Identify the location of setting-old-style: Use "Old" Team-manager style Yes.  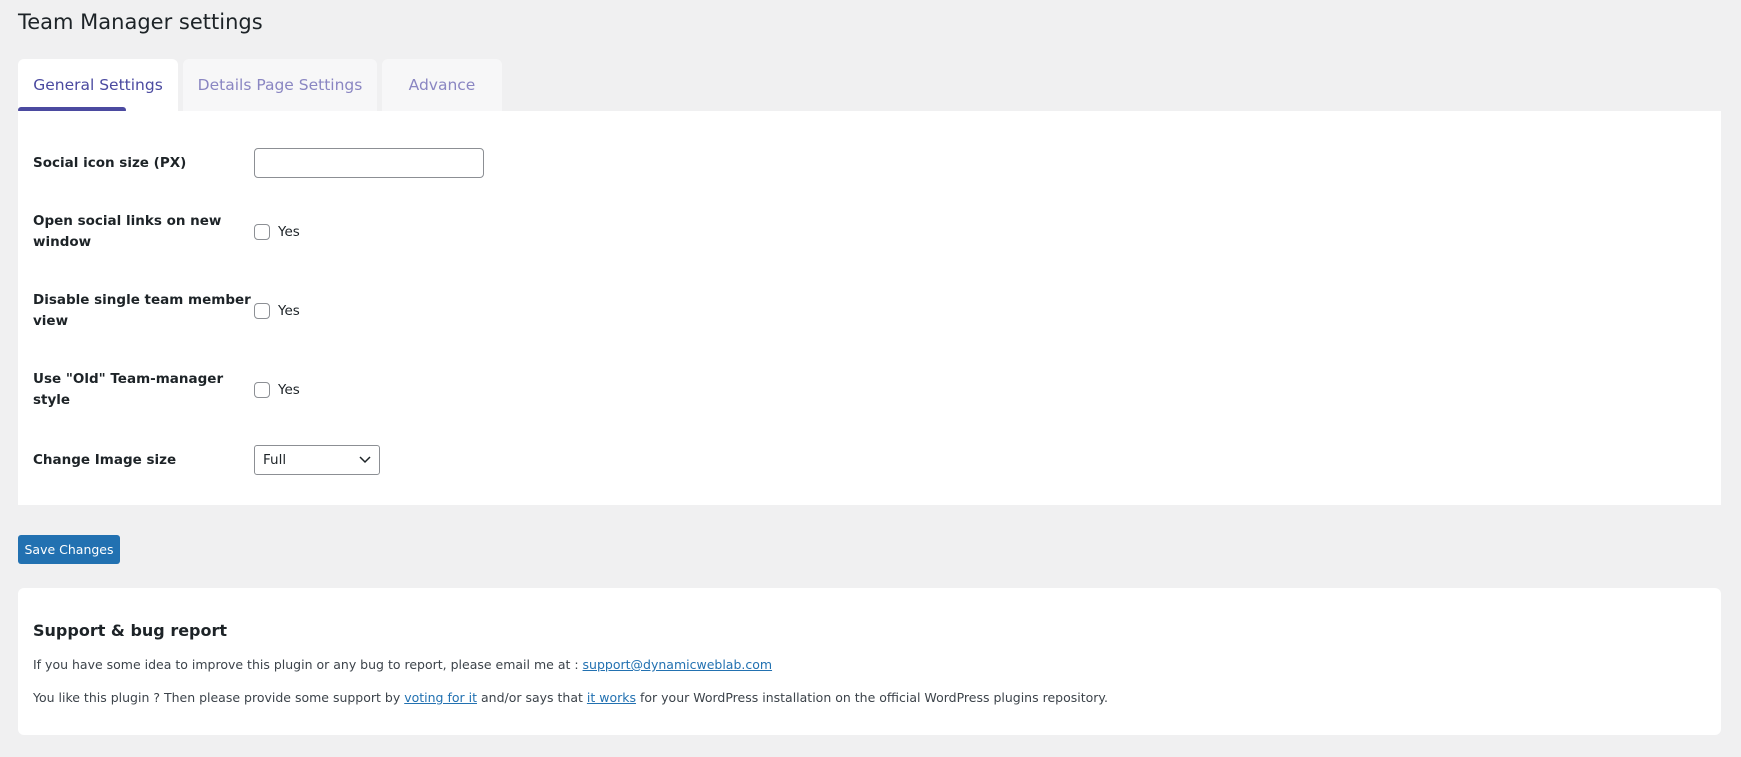
(166, 390).